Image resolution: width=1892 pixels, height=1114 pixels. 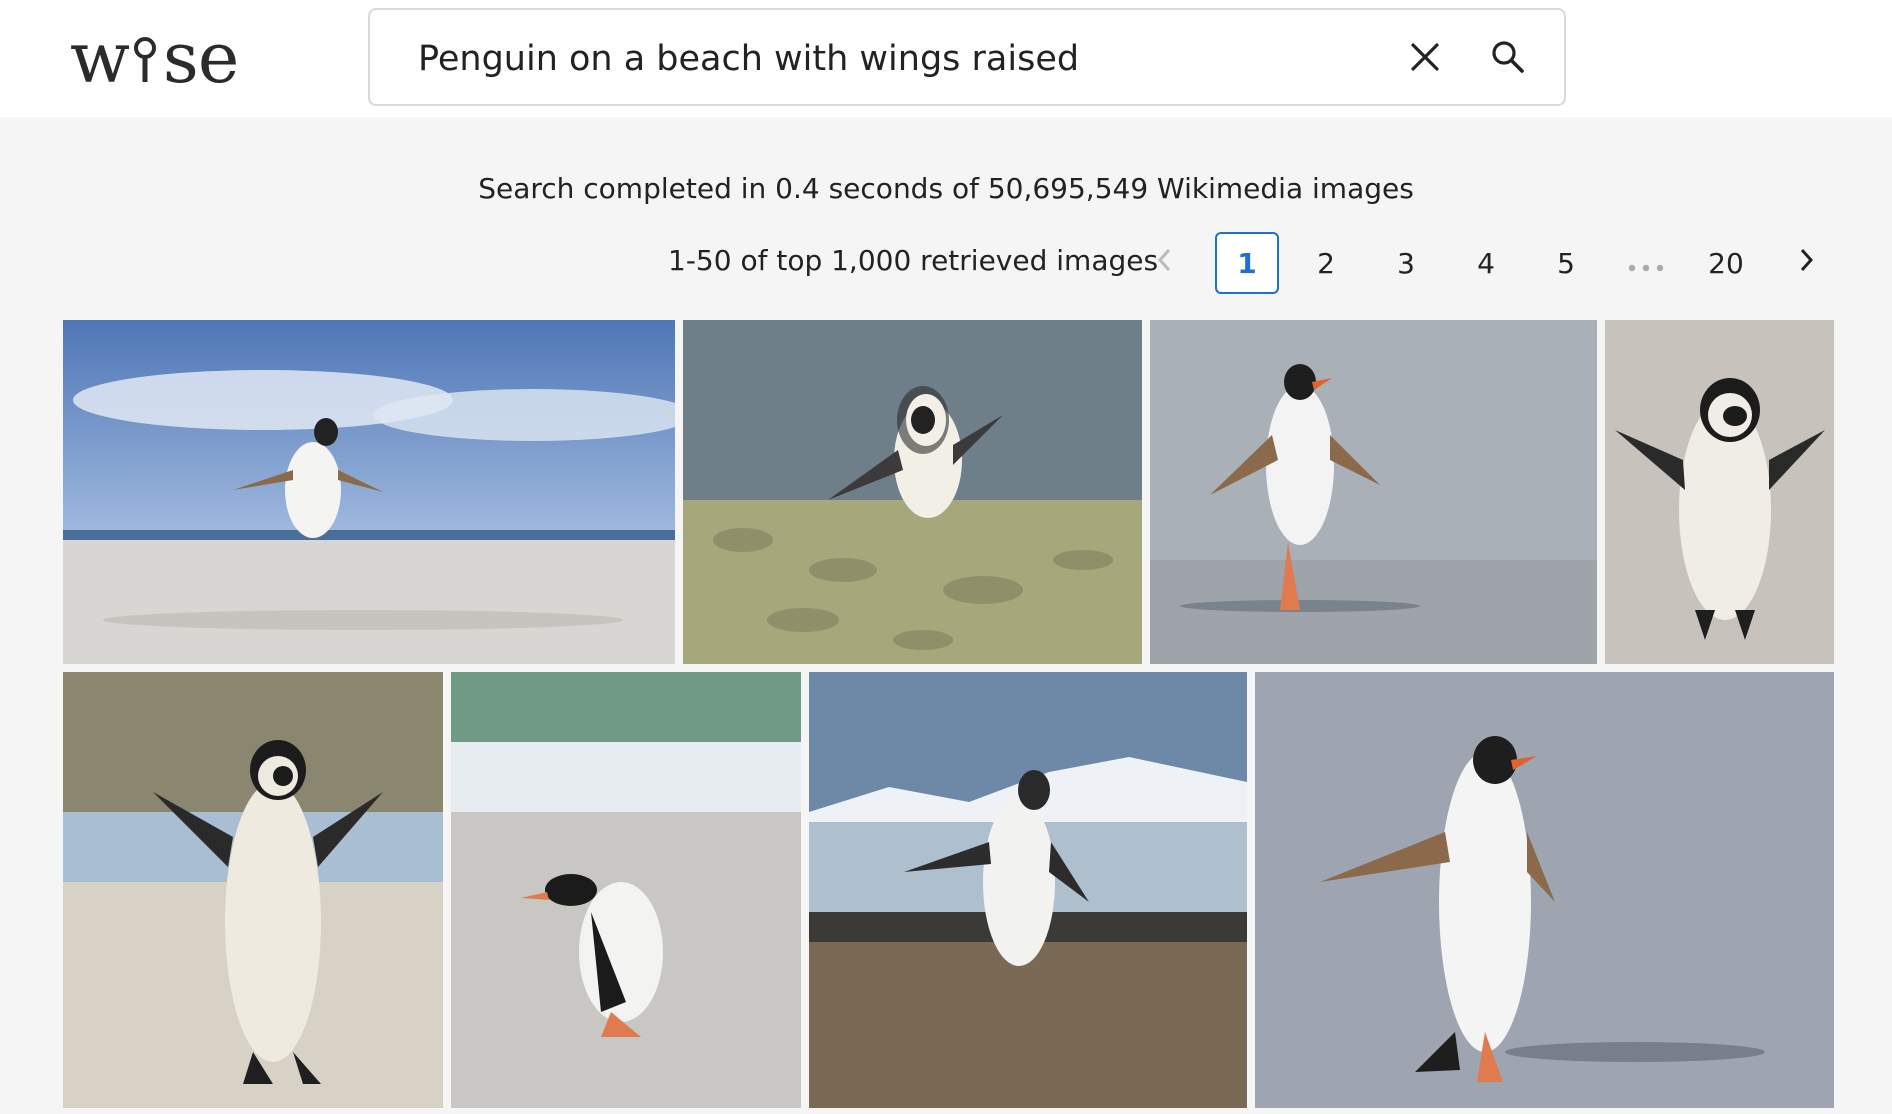 I want to click on page-3-button: 3, so click(x=1406, y=263).